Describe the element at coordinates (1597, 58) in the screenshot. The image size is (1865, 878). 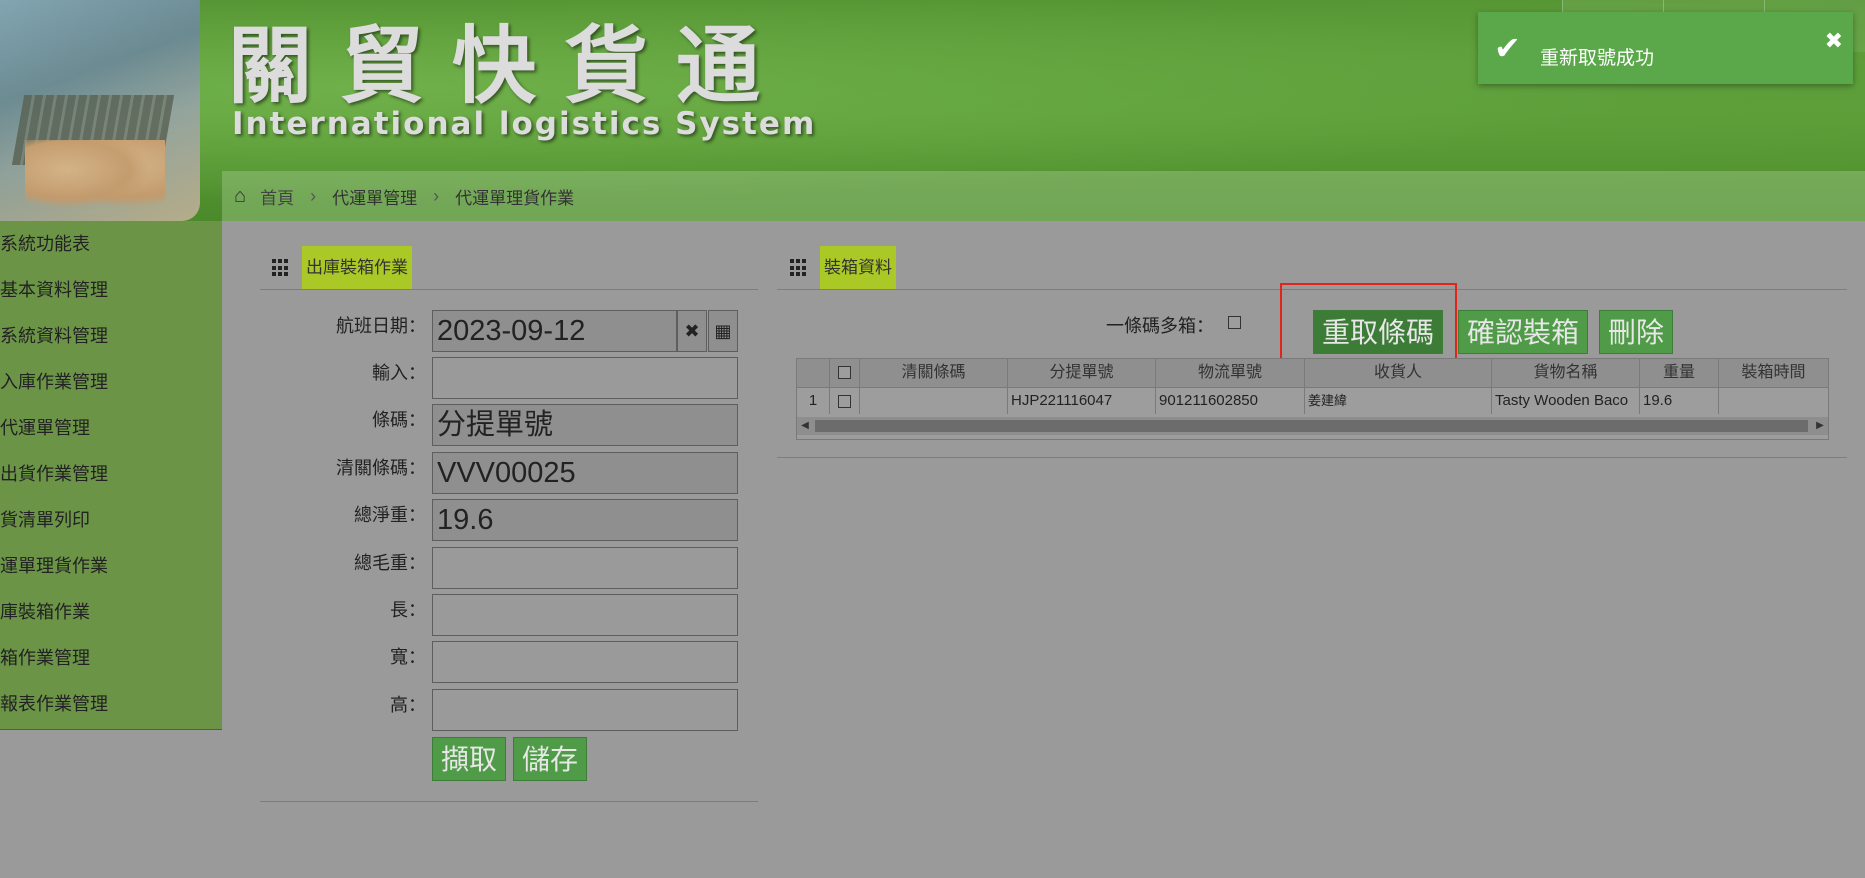
I see `toast-message: 重新取號成功` at that location.